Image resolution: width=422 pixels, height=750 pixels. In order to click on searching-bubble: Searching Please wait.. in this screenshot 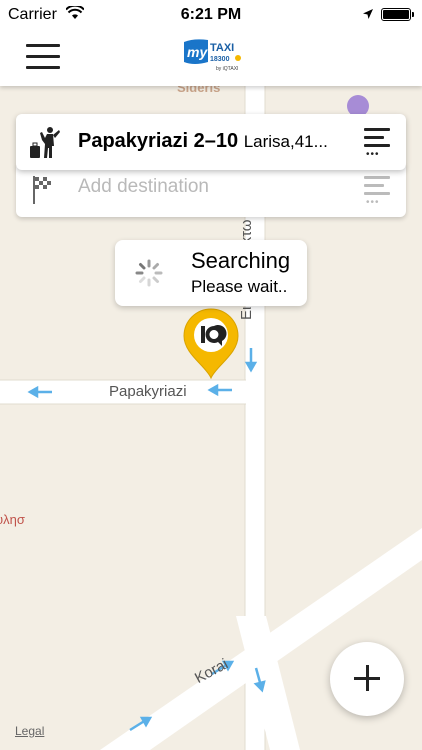, I will do `click(211, 273)`.